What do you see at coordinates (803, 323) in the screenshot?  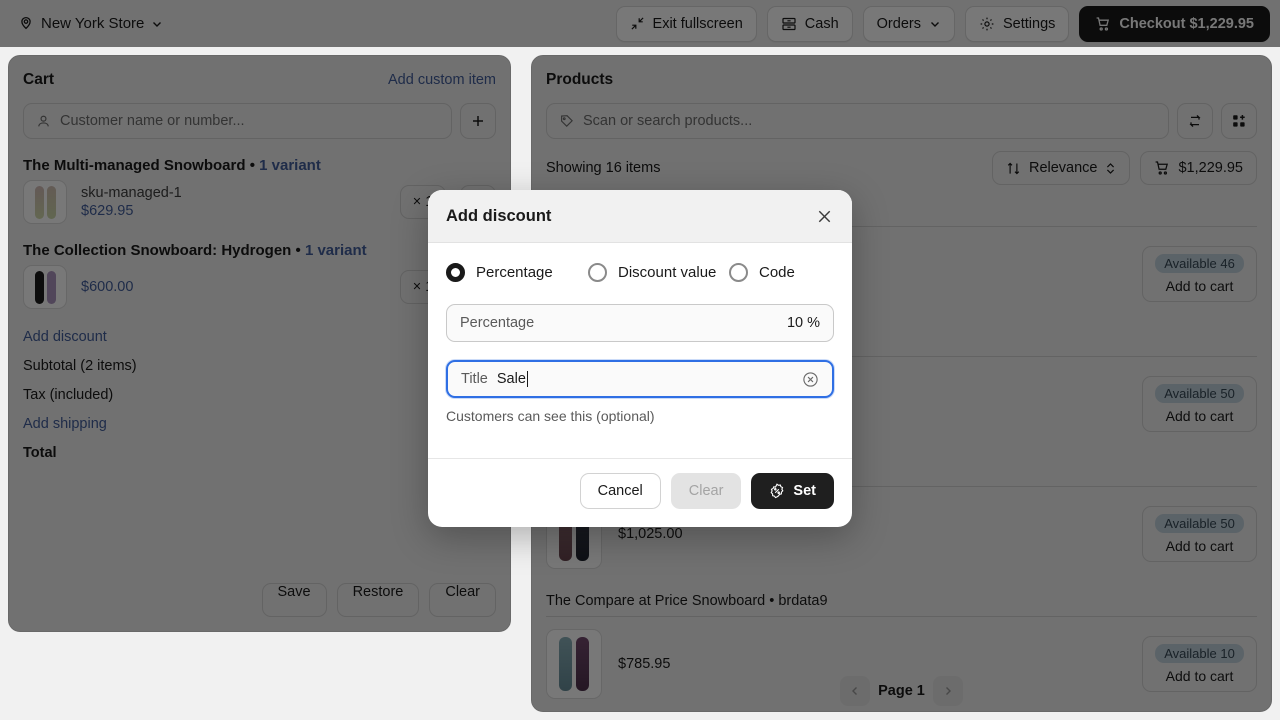 I see `percentage-field-value: 10 %` at bounding box center [803, 323].